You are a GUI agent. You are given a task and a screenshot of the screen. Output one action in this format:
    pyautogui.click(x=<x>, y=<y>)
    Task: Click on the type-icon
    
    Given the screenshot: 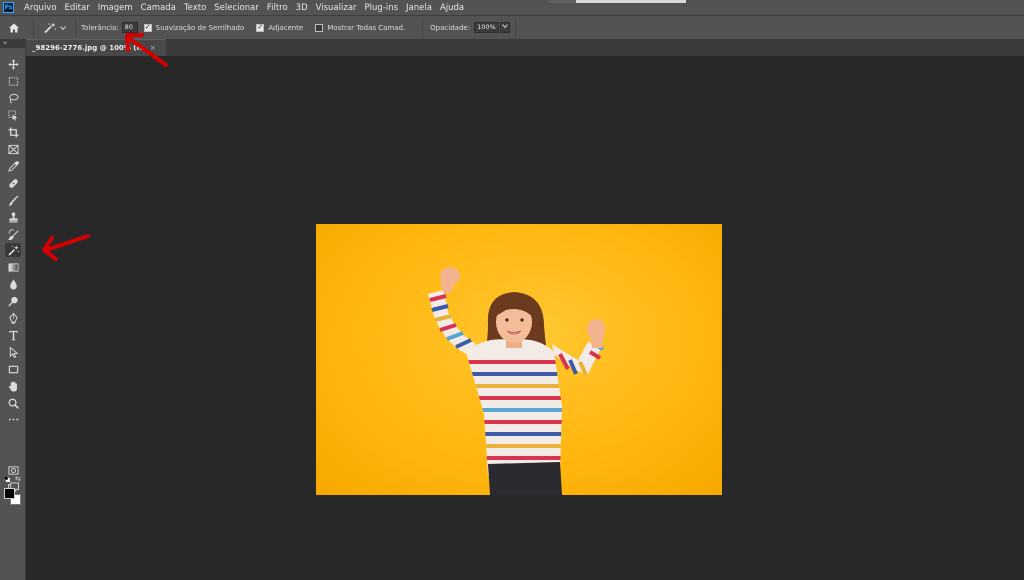 What is the action you would take?
    pyautogui.click(x=13, y=335)
    